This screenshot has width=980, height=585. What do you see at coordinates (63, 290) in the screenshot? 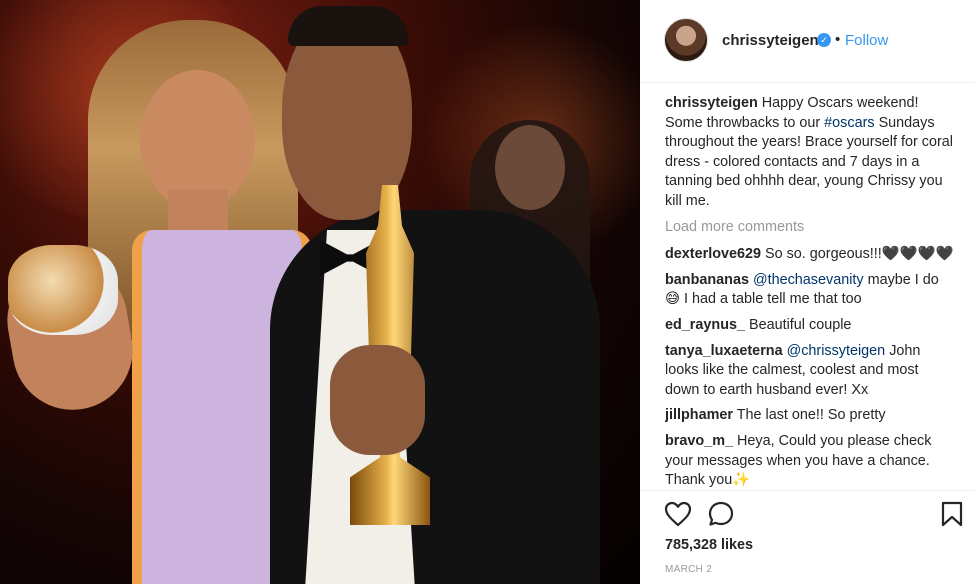
I see `photo-food` at bounding box center [63, 290].